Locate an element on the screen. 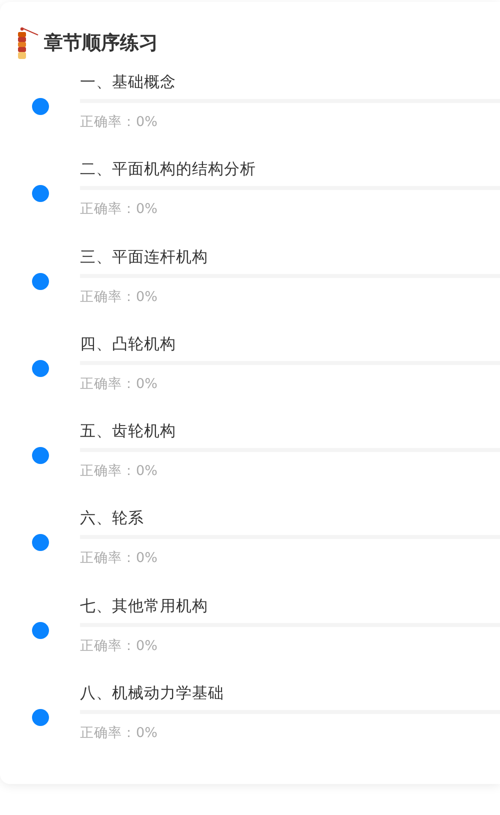  chapter-link: 二、平面机构的结构分析 is located at coordinates (168, 169).